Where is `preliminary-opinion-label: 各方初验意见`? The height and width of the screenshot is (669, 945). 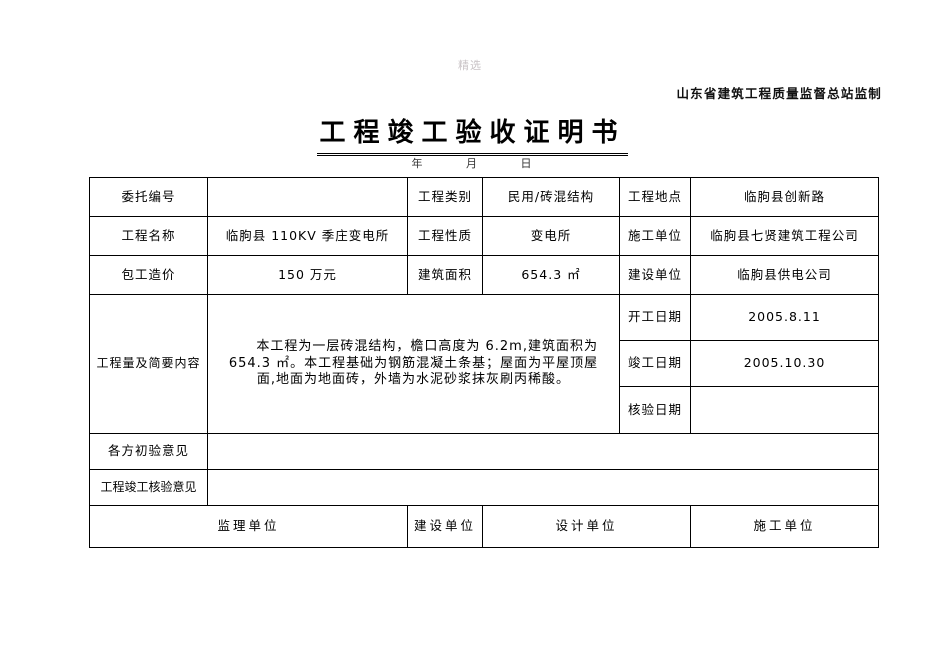
preliminary-opinion-label: 各方初验意见 is located at coordinates (148, 451).